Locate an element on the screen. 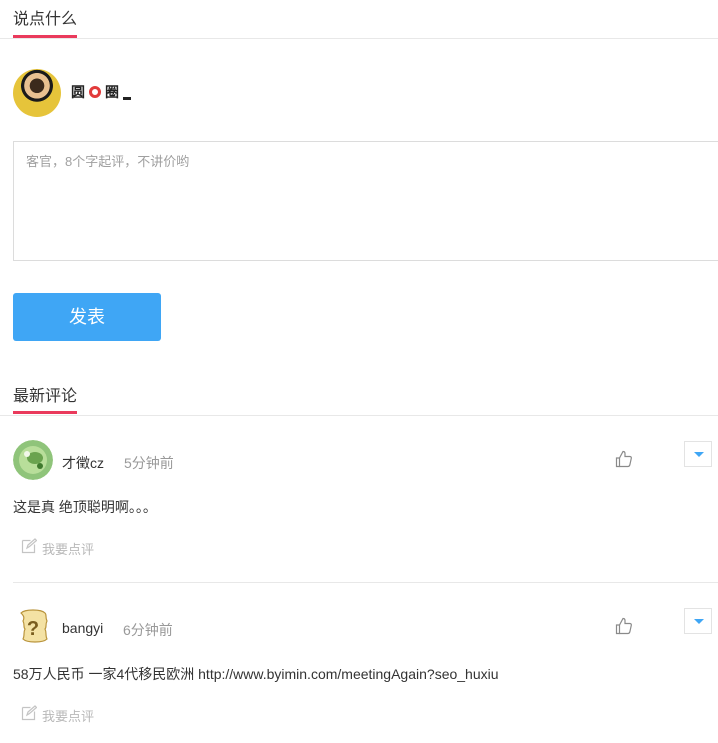 The height and width of the screenshot is (743, 718). comment-username: 才徵cz is located at coordinates (83, 463).